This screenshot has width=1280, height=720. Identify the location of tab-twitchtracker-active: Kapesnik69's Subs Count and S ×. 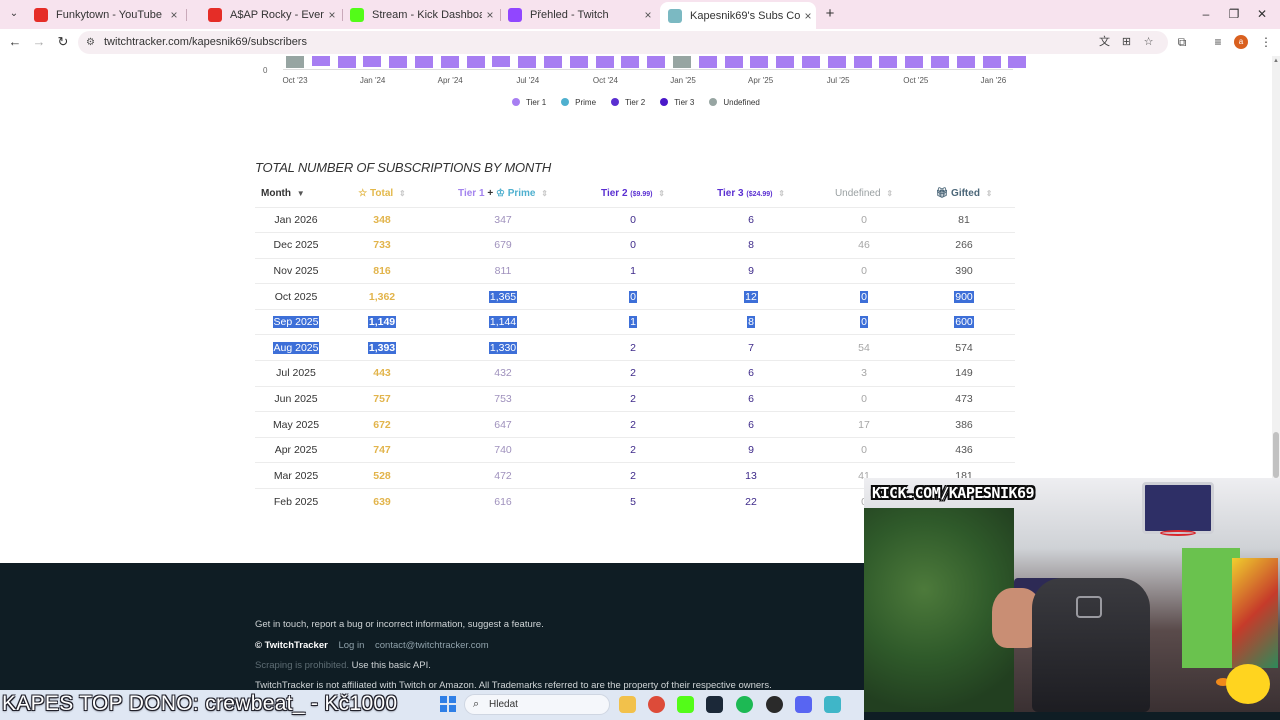
(738, 15).